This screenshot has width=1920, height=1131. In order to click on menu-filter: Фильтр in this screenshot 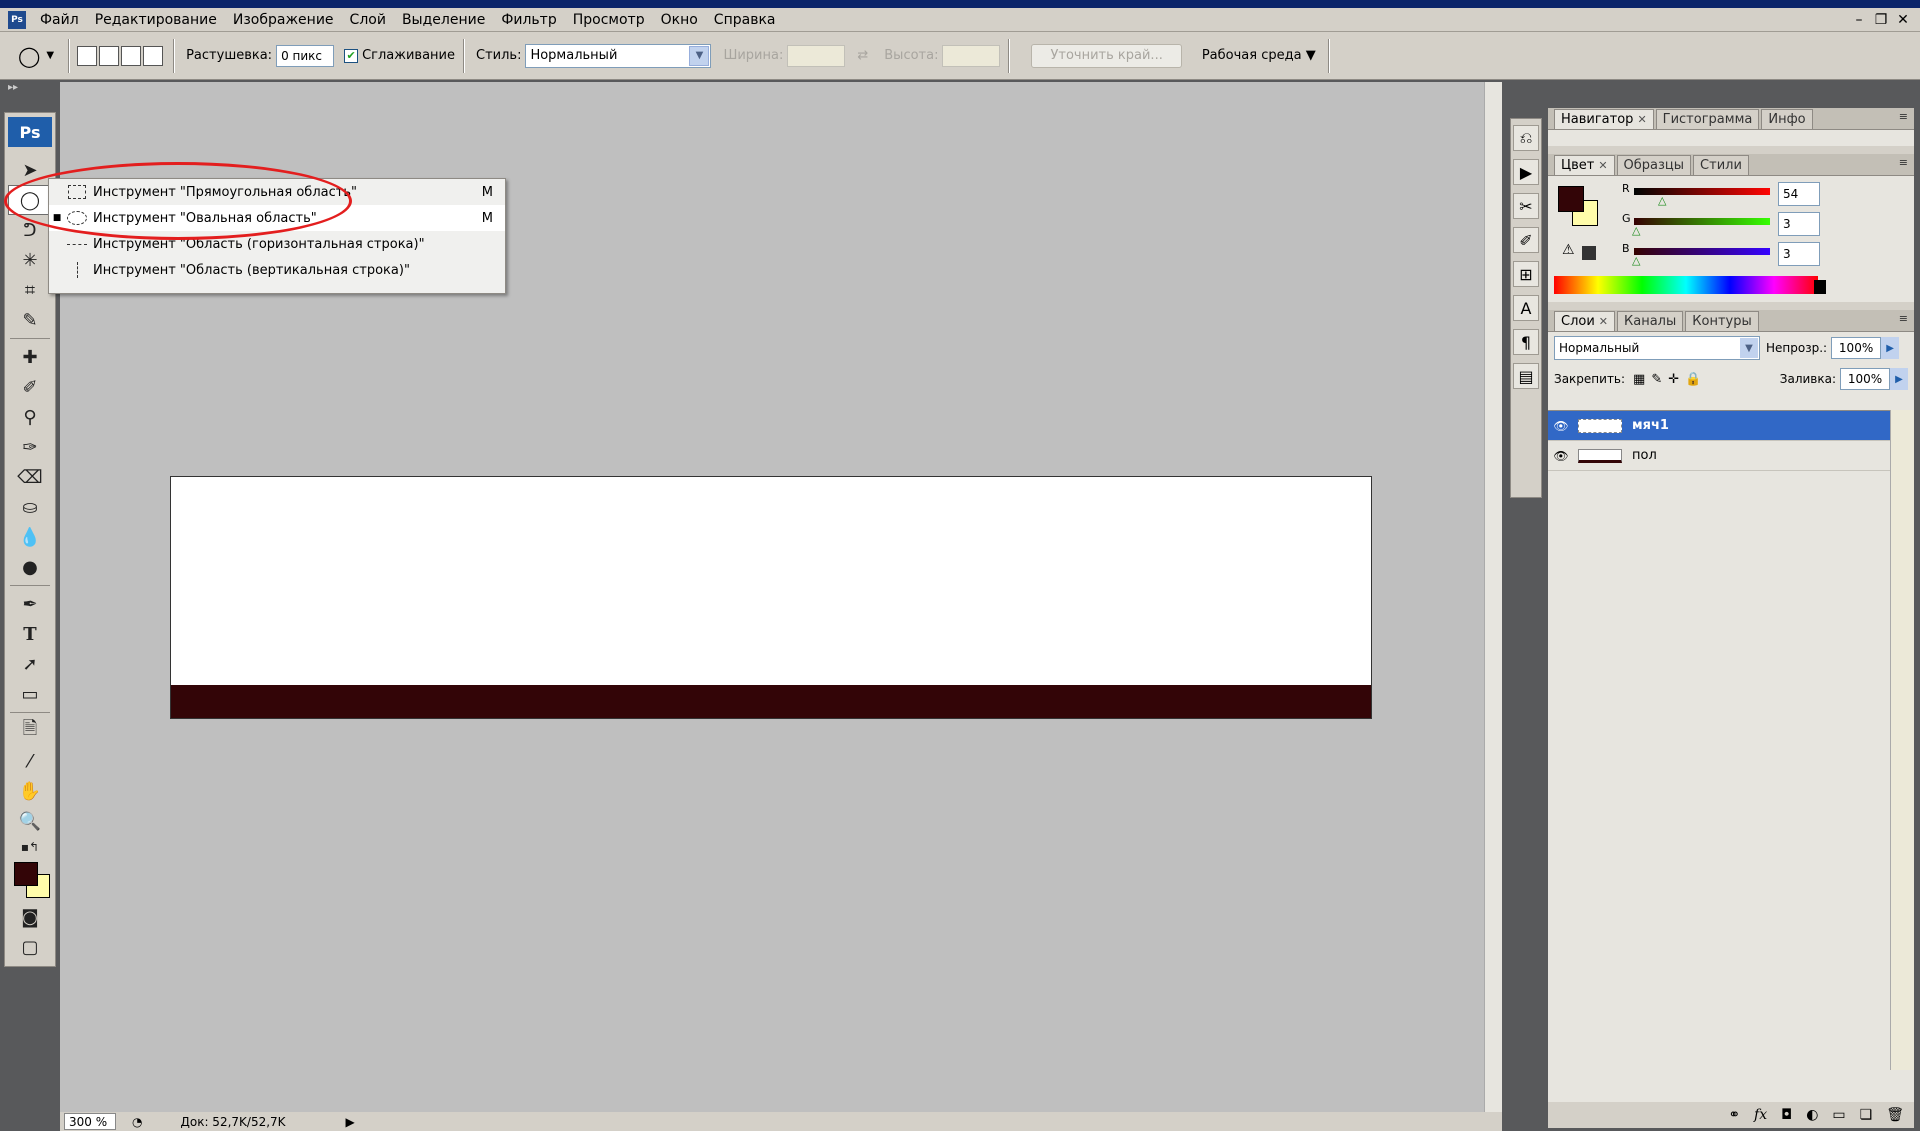, I will do `click(528, 20)`.